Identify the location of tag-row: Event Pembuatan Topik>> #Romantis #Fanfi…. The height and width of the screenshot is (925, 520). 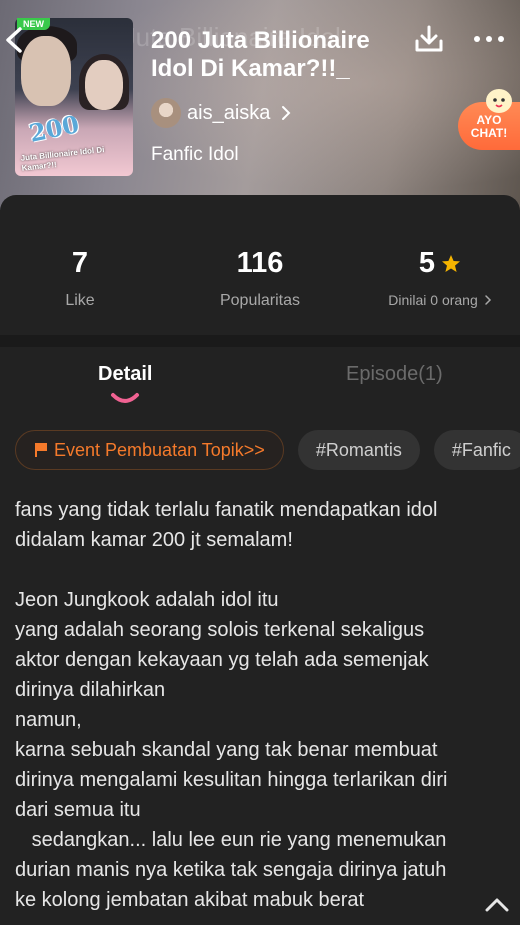
(267, 450).